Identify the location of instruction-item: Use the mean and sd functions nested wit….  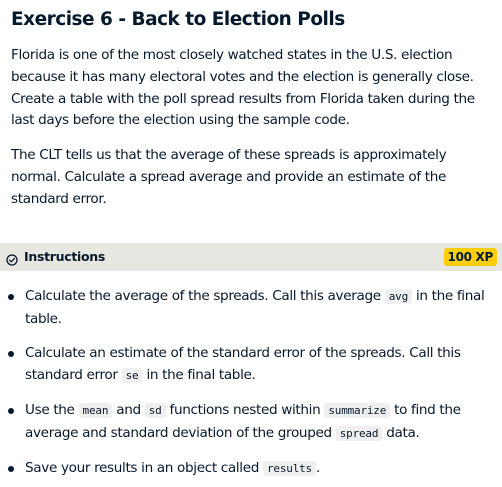
(251, 422).